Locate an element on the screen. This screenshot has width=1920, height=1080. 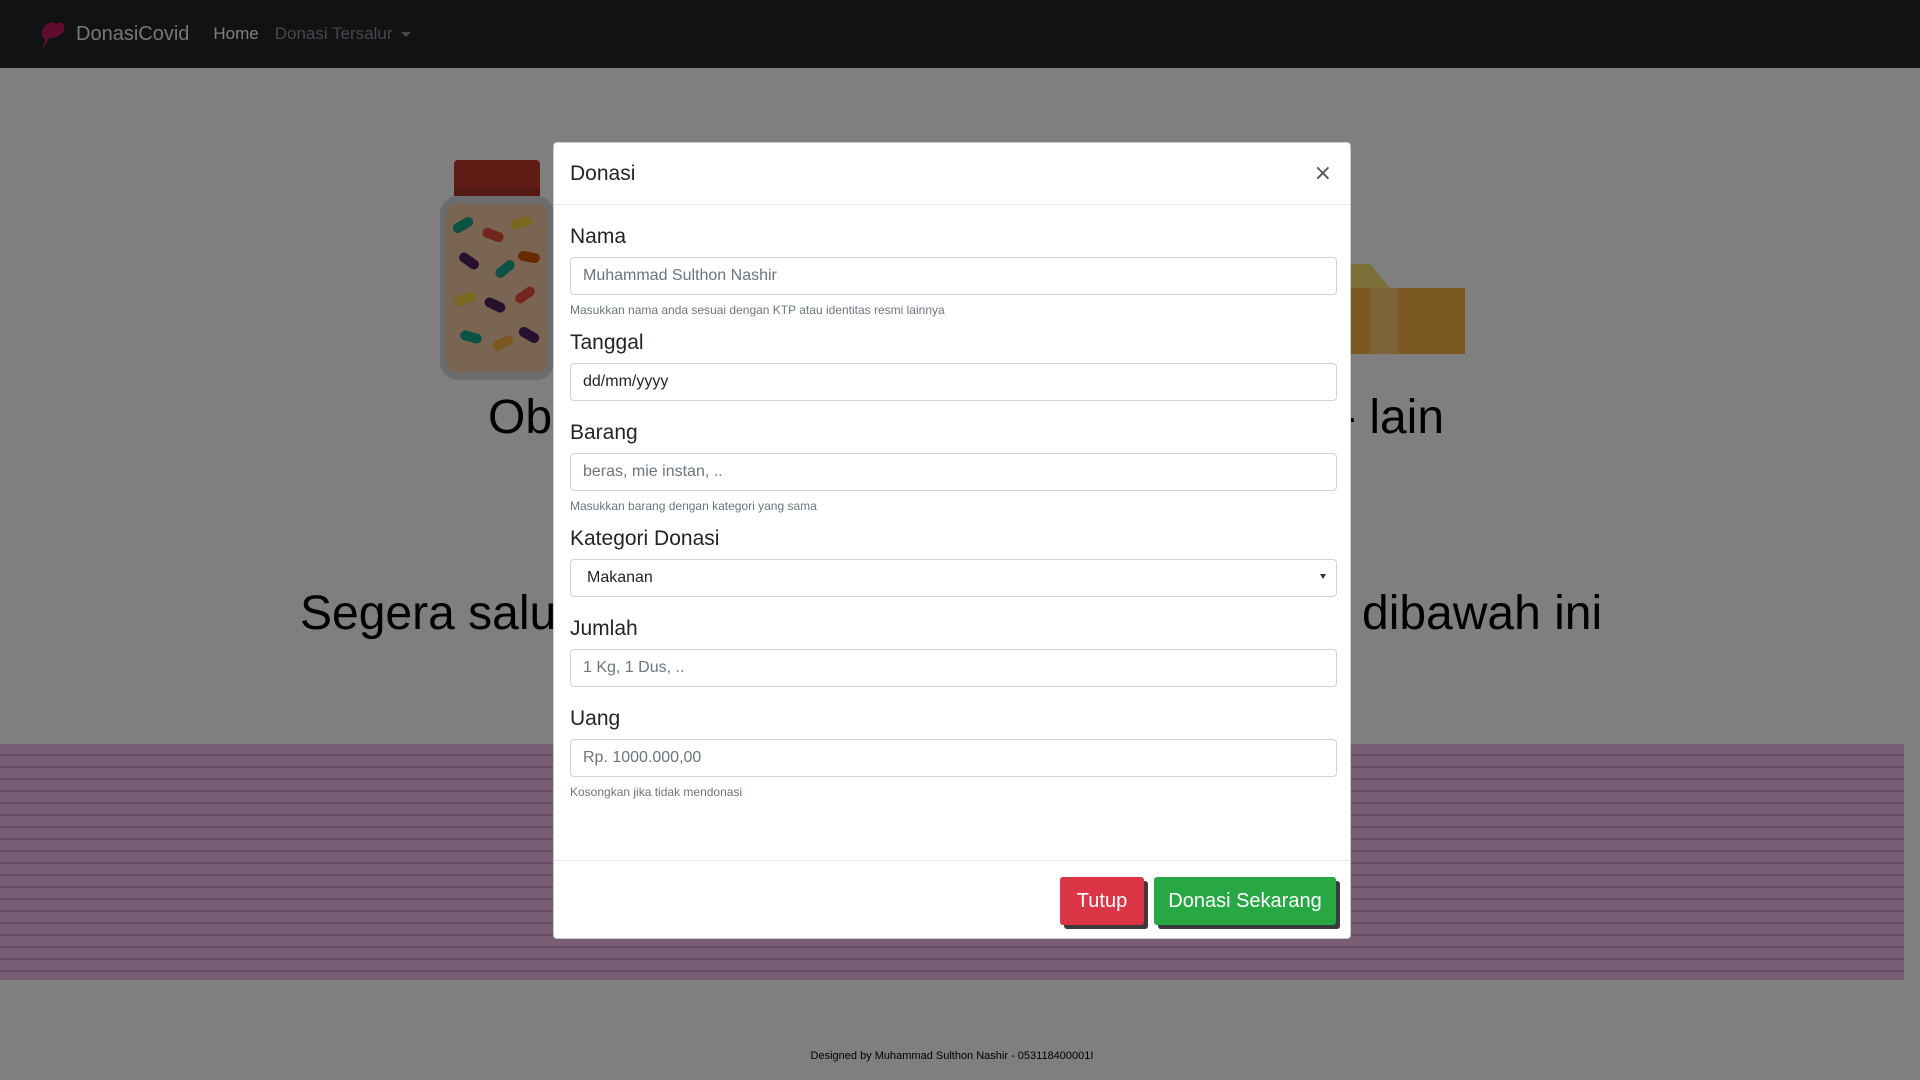
kategori-select: Makanan is located at coordinates (953, 578).